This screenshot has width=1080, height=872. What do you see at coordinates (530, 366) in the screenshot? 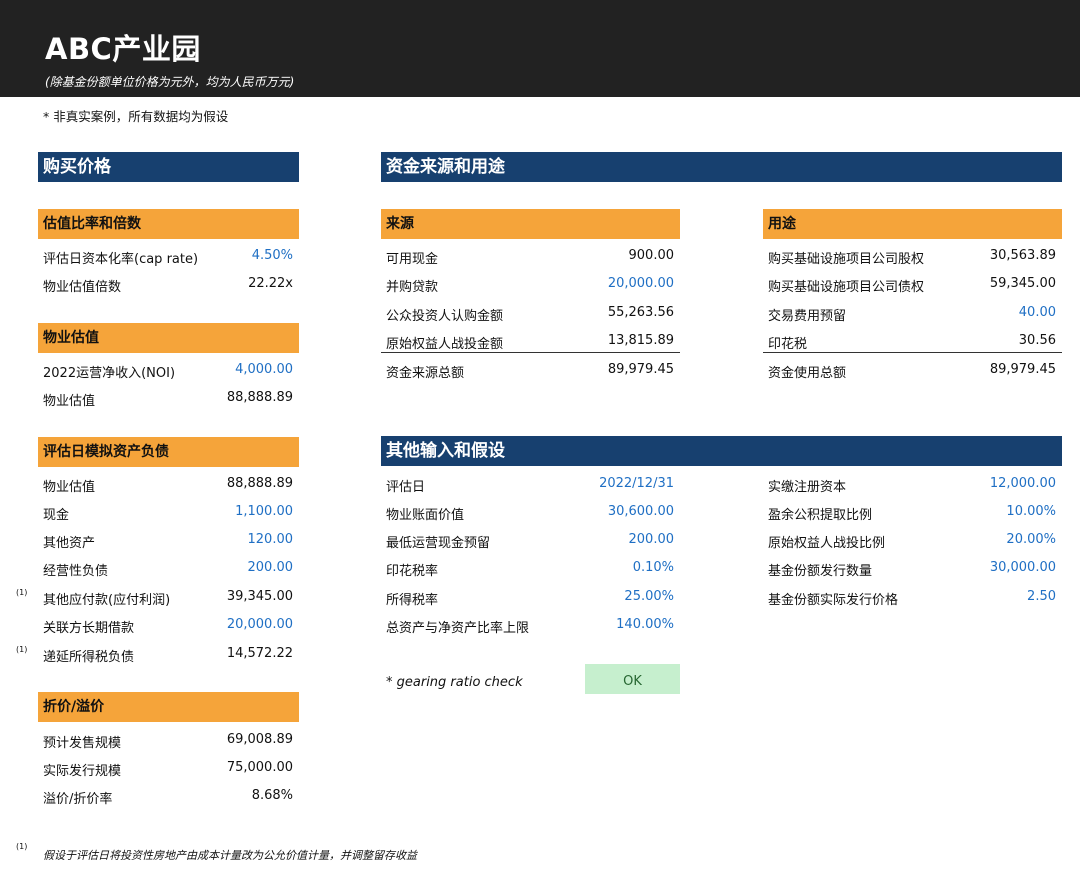
I see `row-sources-total: 资金来源总额 89,979.45` at bounding box center [530, 366].